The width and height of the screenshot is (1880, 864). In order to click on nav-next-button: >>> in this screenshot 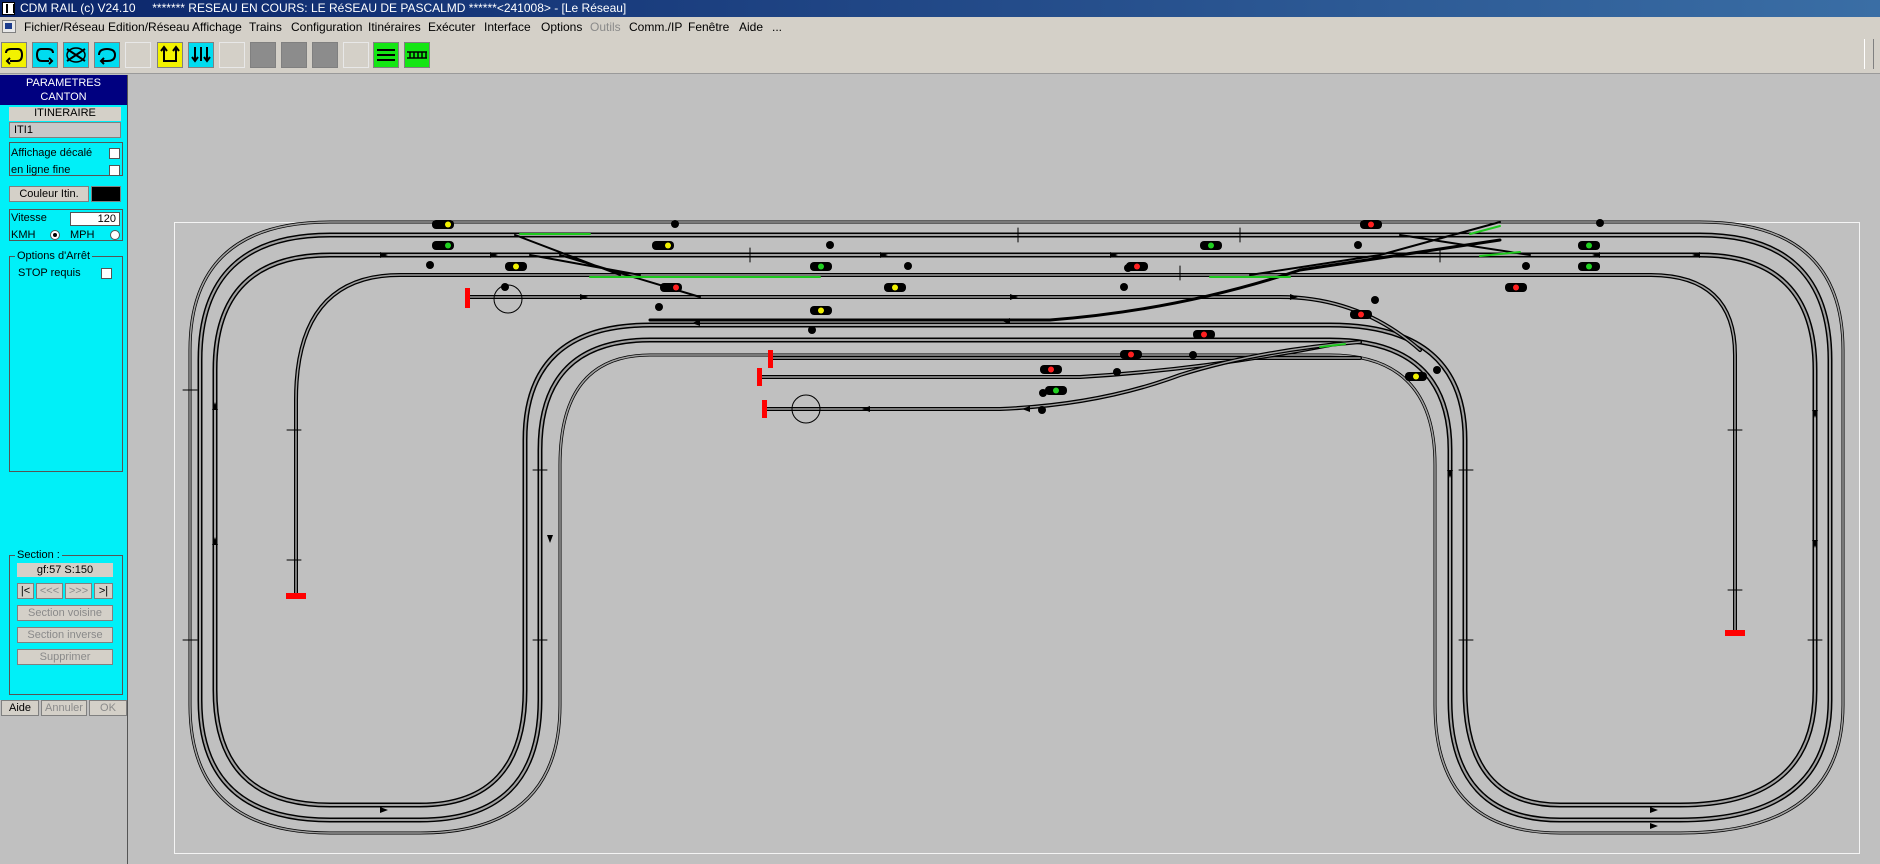, I will do `click(78, 591)`.